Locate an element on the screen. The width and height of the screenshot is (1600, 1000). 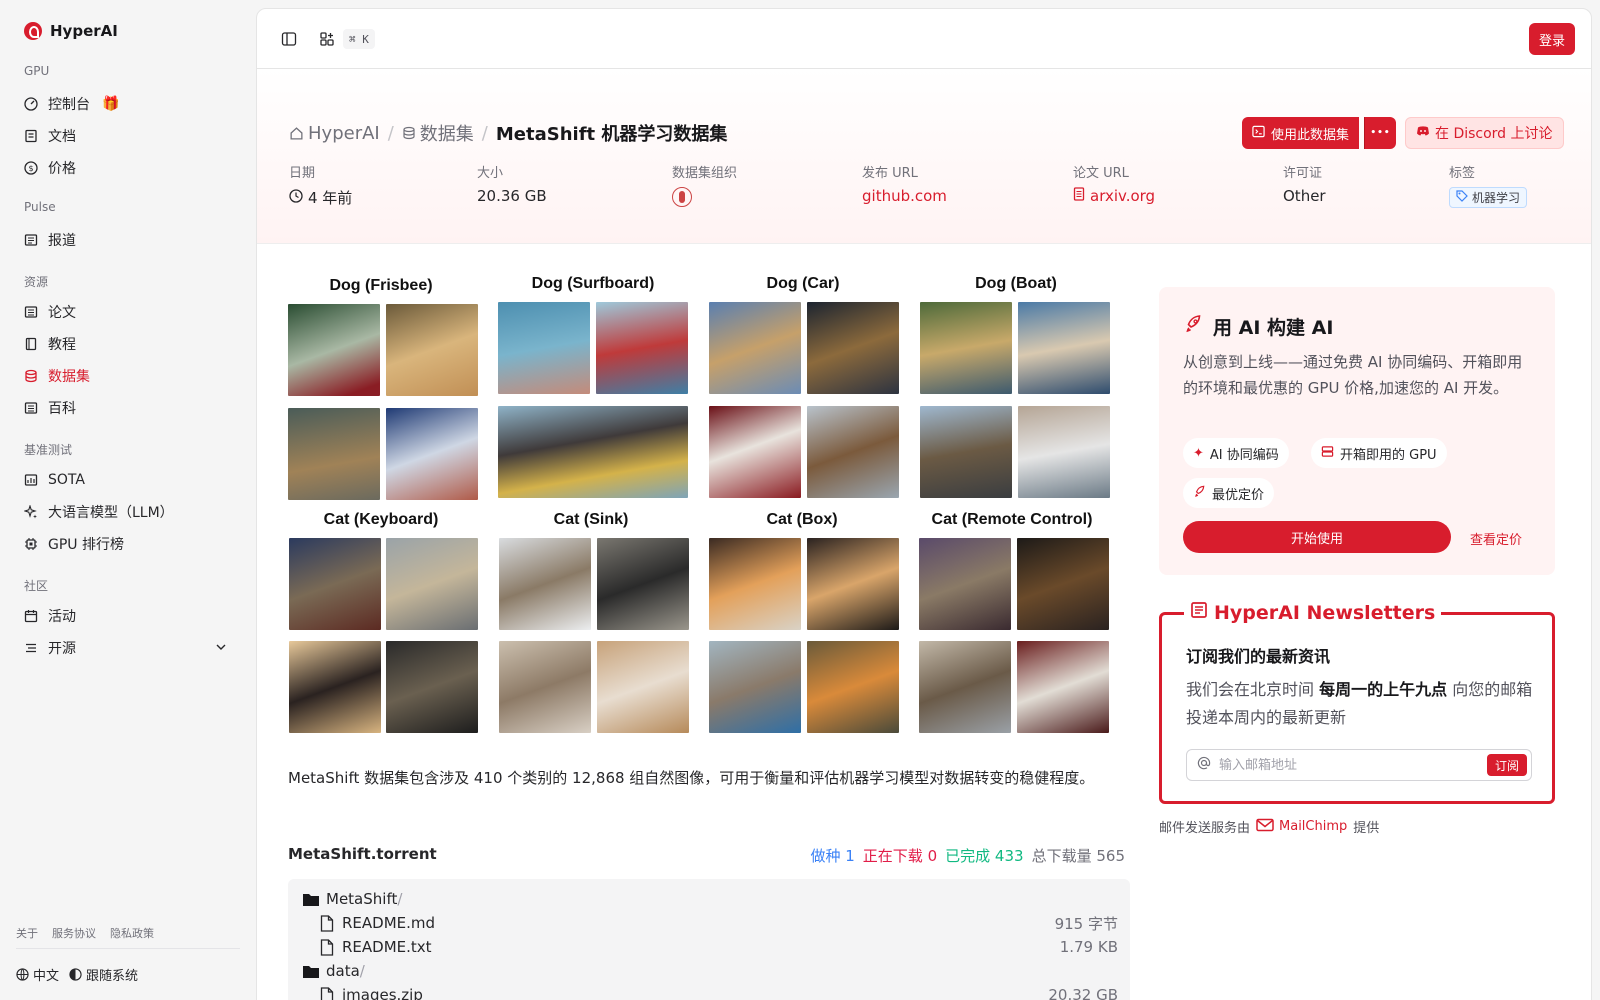
meta-license: 许可证 Other is located at coordinates (1304, 183).